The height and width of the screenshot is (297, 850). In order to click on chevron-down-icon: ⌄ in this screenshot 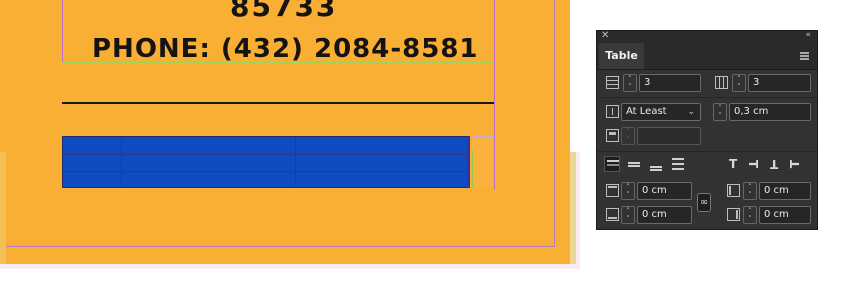, I will do `click(691, 112)`.